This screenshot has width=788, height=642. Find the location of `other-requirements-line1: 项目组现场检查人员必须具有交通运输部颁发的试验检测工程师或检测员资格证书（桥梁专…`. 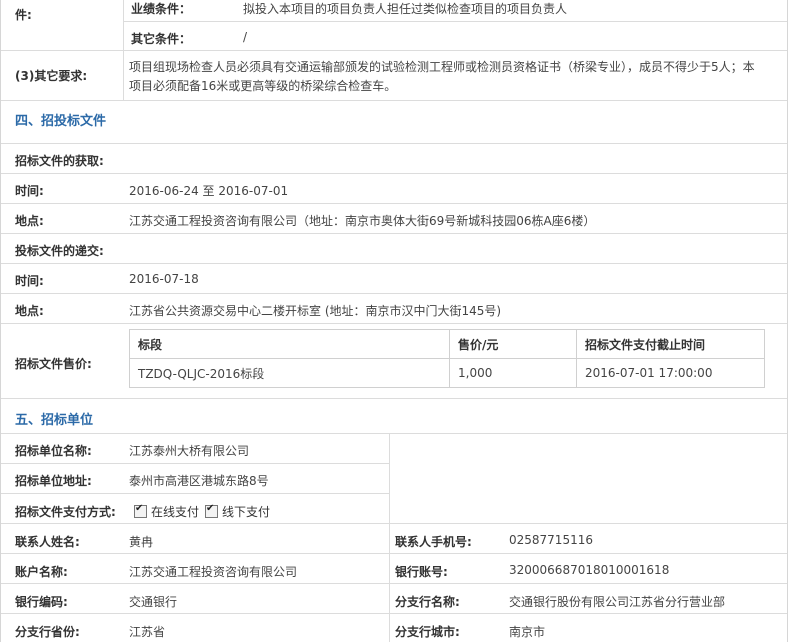

other-requirements-line1: 项目组现场检查人员必须具有交通运输部颁发的试验检测工程师或检测员资格证书（桥梁专… is located at coordinates (442, 67).